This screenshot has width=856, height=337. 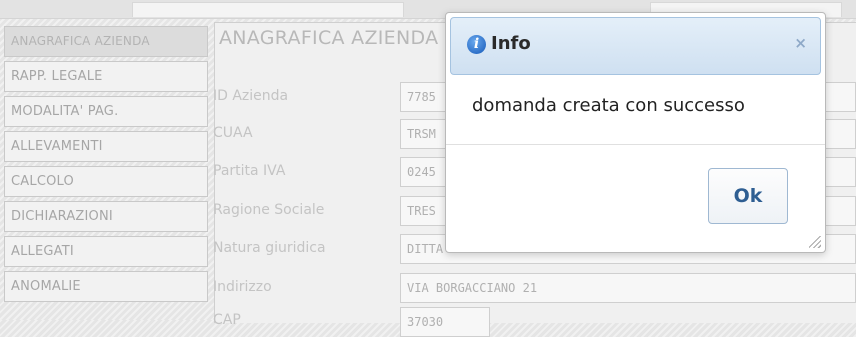 I want to click on cap-field: 37030, so click(x=445, y=322).